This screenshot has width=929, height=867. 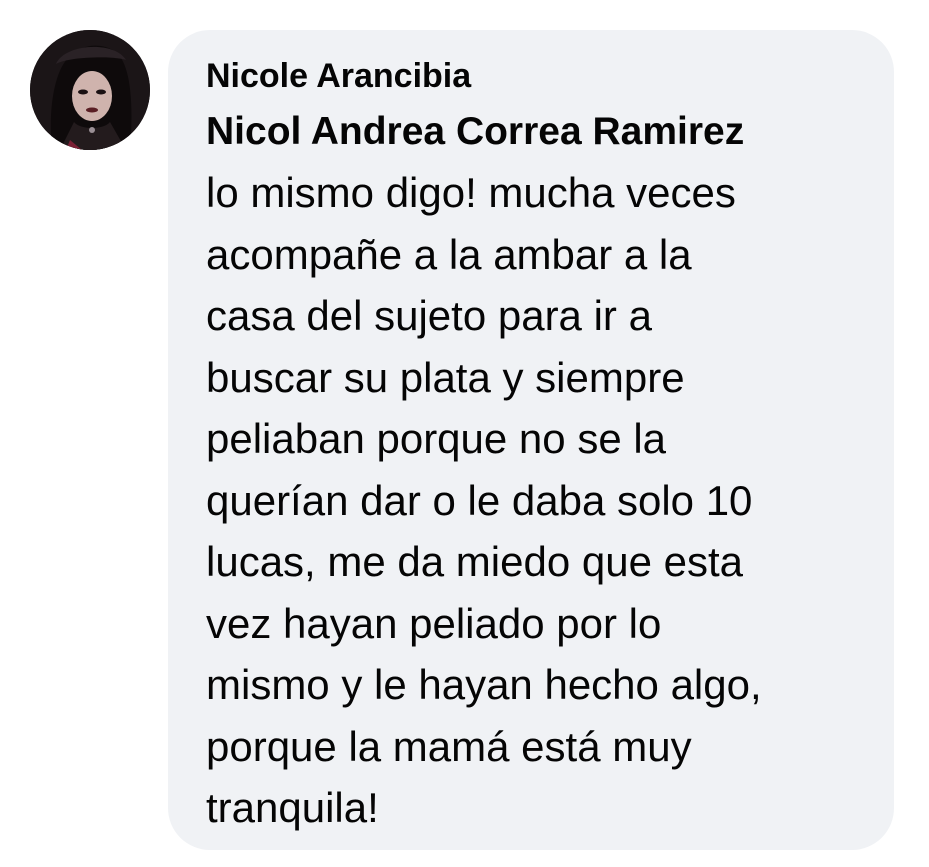 I want to click on comment-author-name: Nicole Arancibia, so click(x=535, y=76).